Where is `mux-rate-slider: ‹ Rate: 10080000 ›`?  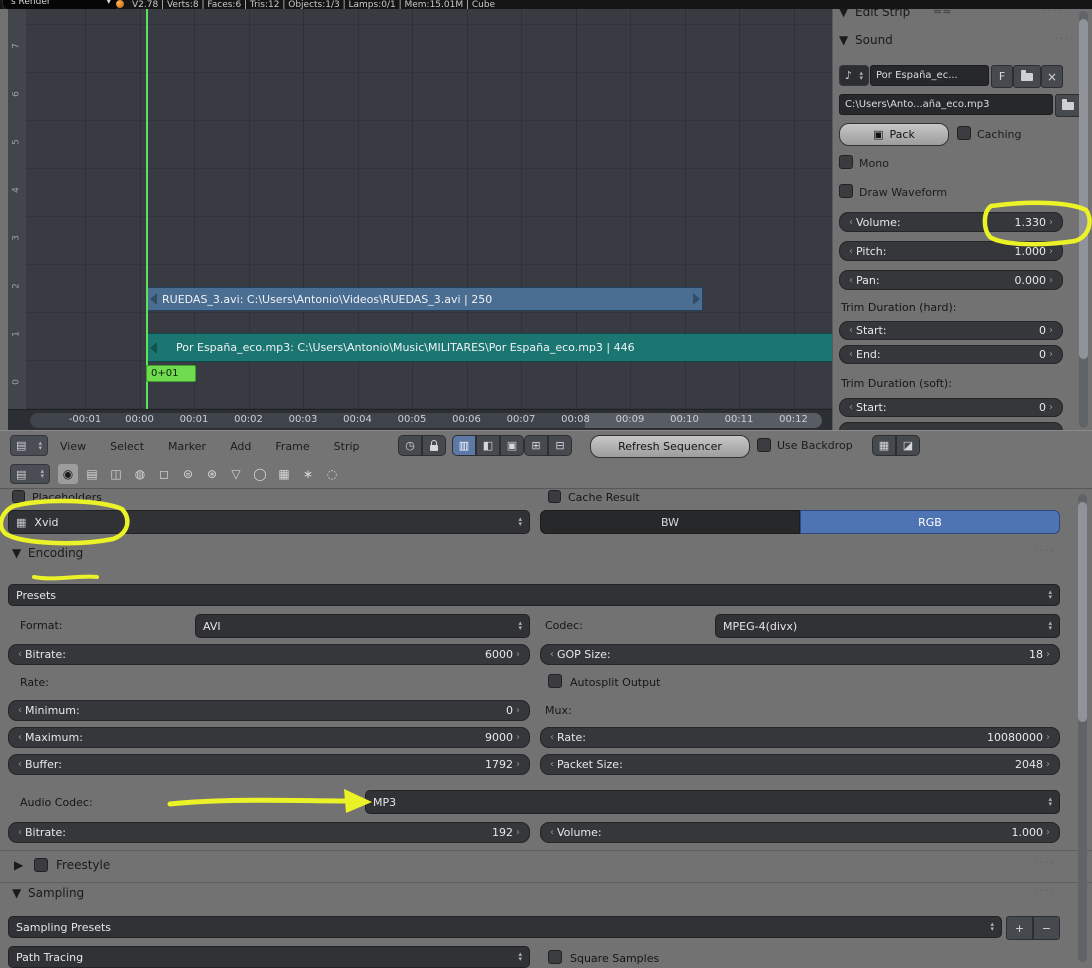
mux-rate-slider: ‹ Rate: 10080000 › is located at coordinates (800, 737).